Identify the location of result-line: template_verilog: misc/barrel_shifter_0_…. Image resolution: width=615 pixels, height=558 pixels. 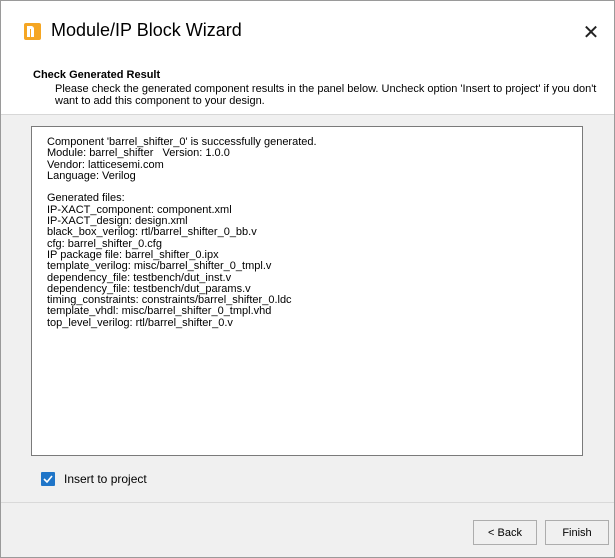
(159, 266).